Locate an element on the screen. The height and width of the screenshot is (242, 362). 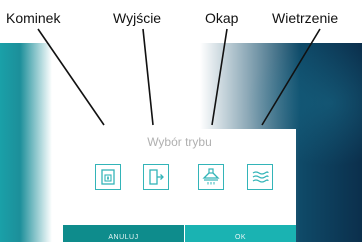
mode-button-airing is located at coordinates (260, 177).